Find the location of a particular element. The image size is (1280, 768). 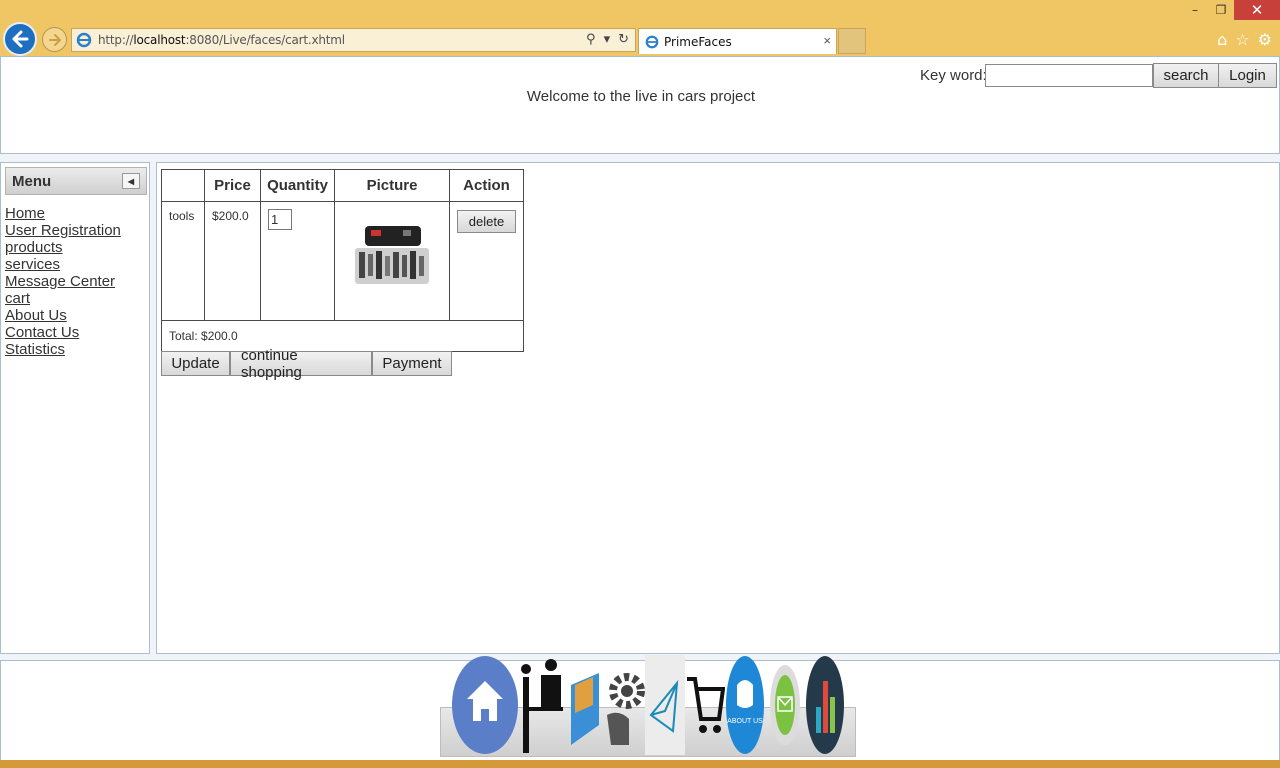

keyword-label: Key word: is located at coordinates (953, 75).